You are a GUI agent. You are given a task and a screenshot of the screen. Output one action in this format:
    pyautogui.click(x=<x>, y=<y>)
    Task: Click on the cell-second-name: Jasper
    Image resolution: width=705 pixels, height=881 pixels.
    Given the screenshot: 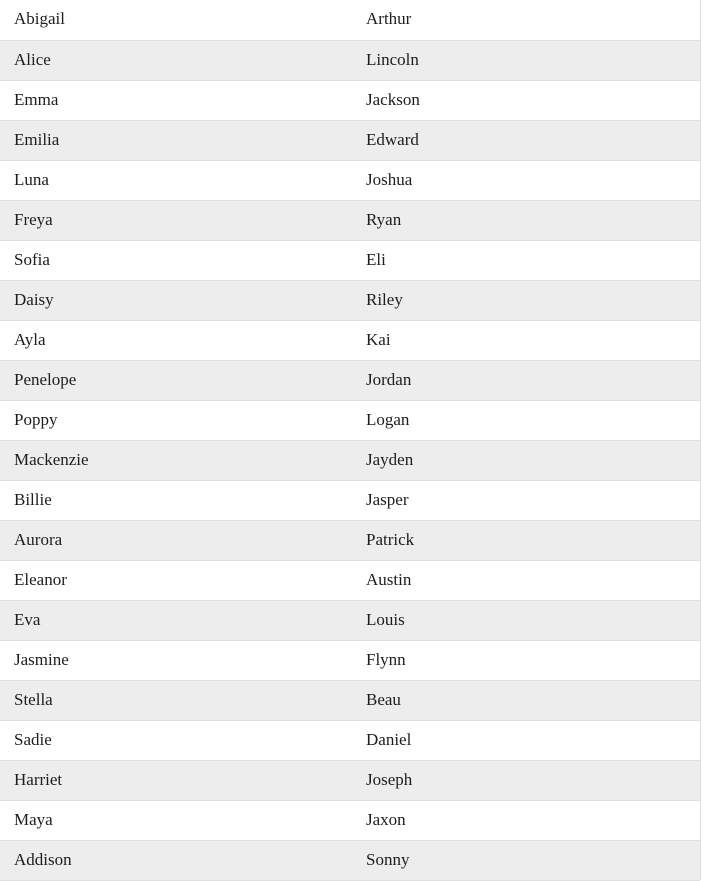 What is the action you would take?
    pyautogui.click(x=533, y=500)
    